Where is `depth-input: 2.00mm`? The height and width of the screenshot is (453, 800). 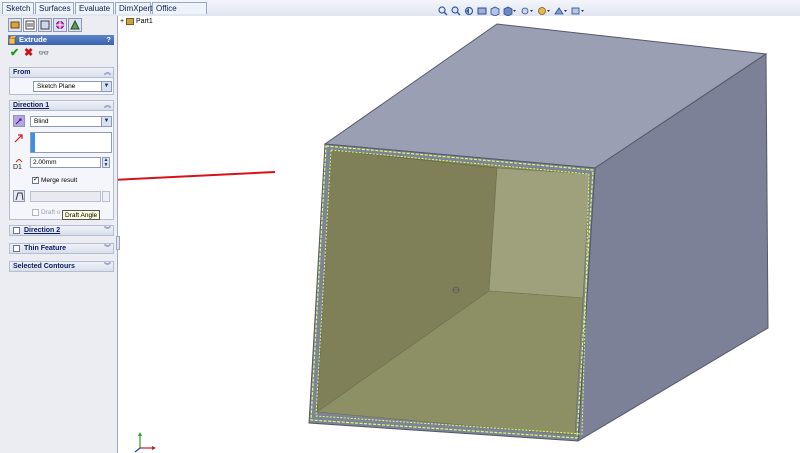
depth-input: 2.00mm is located at coordinates (65, 162).